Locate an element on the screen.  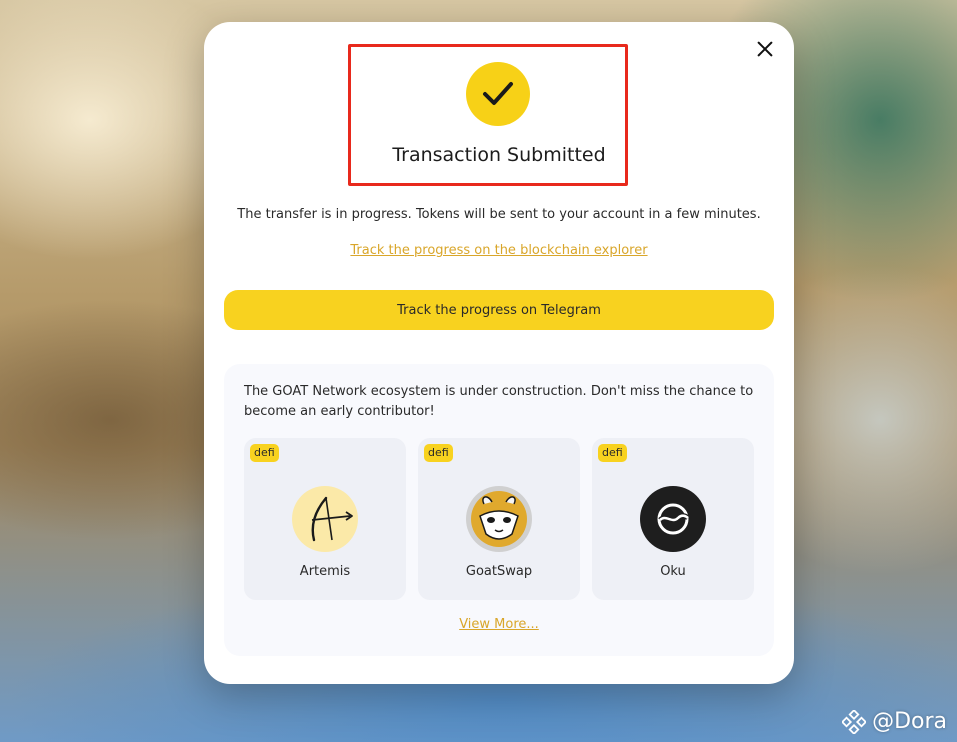
project-card-goatswap: defi GoatSwap is located at coordinates (499, 519).